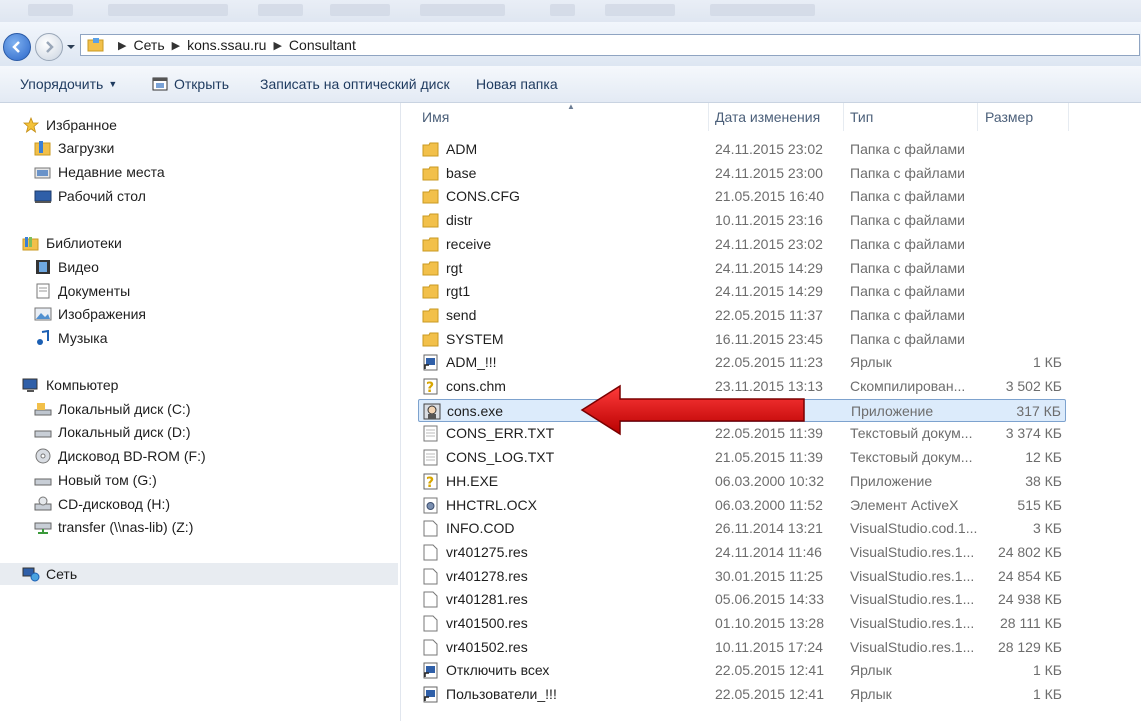  Describe the element at coordinates (113, 84) in the screenshot. I see `chevron-down-icon: ▼` at that location.